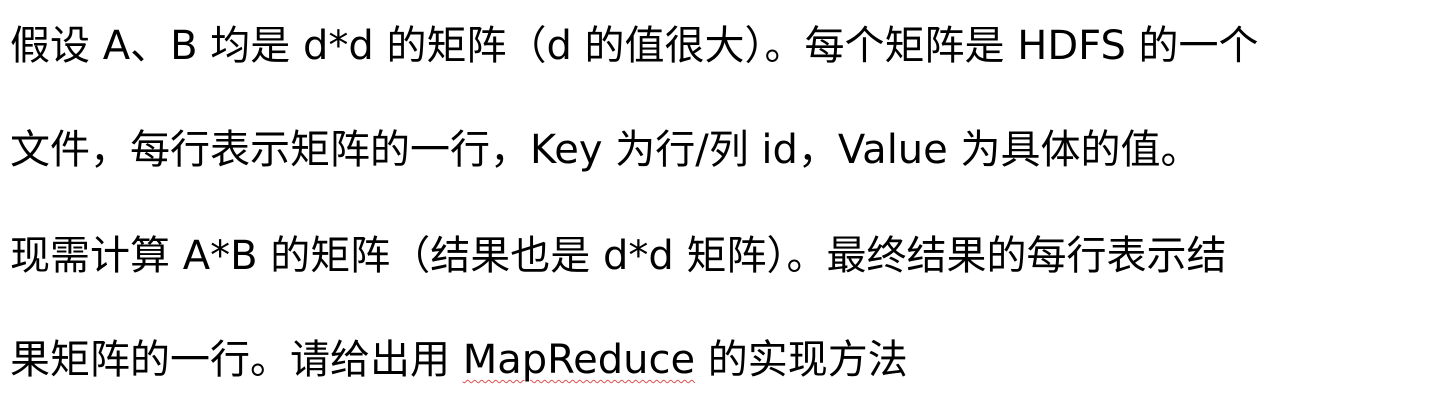 The image size is (1455, 409). What do you see at coordinates (618, 256) in the screenshot?
I see `text-line-3: 现需计算 A*B 的矩阵（结果也是 d*d 矩阵）。最终结果的每行表示结` at bounding box center [618, 256].